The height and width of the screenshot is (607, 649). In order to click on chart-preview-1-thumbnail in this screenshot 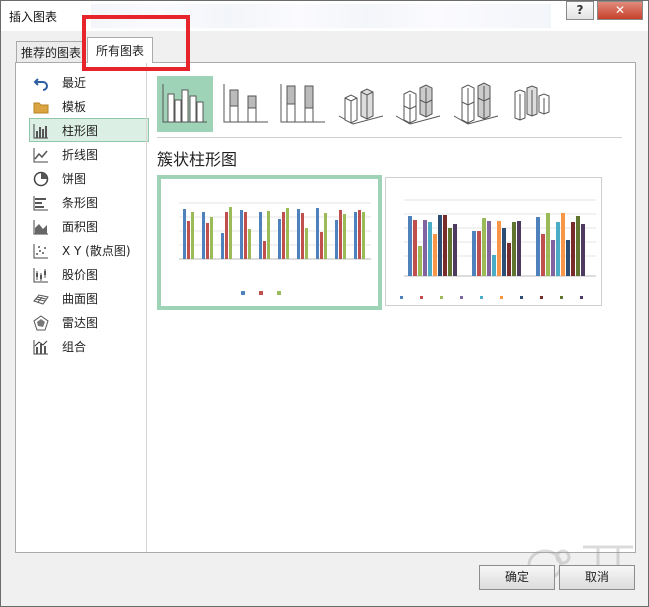, I will do `click(275, 248)`.